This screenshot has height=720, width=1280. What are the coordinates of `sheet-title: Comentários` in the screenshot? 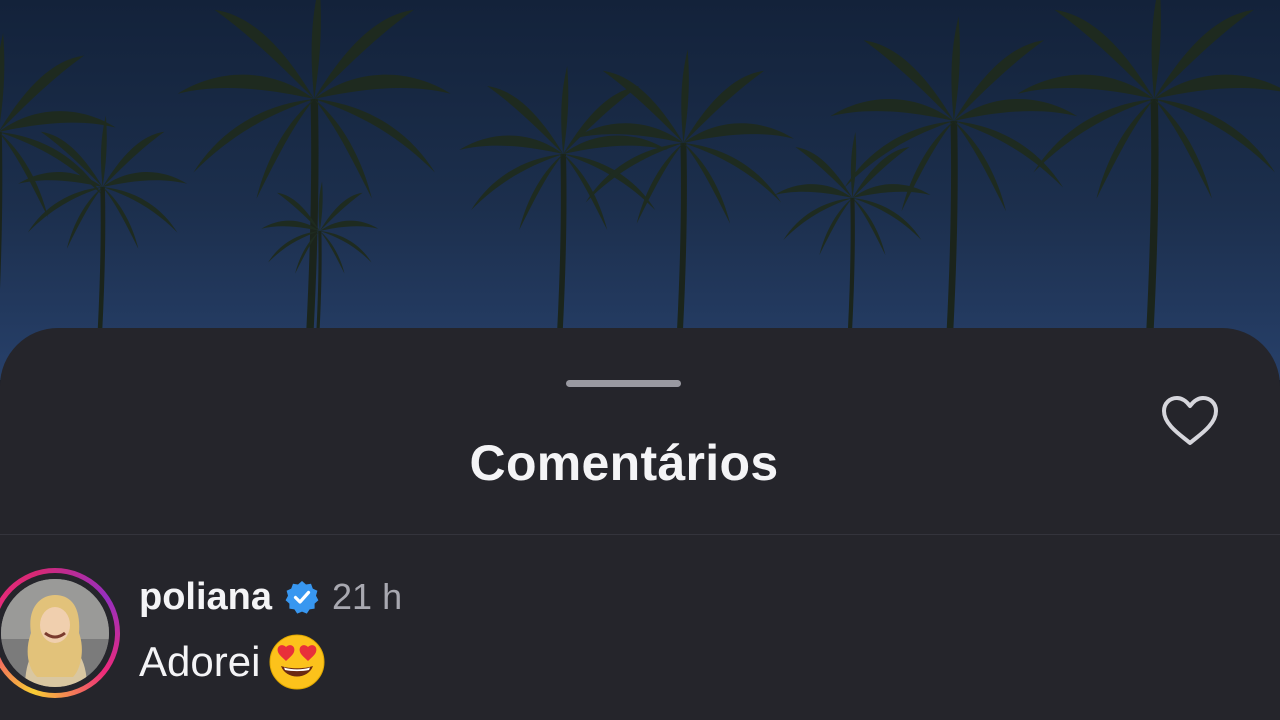 It's located at (624, 463).